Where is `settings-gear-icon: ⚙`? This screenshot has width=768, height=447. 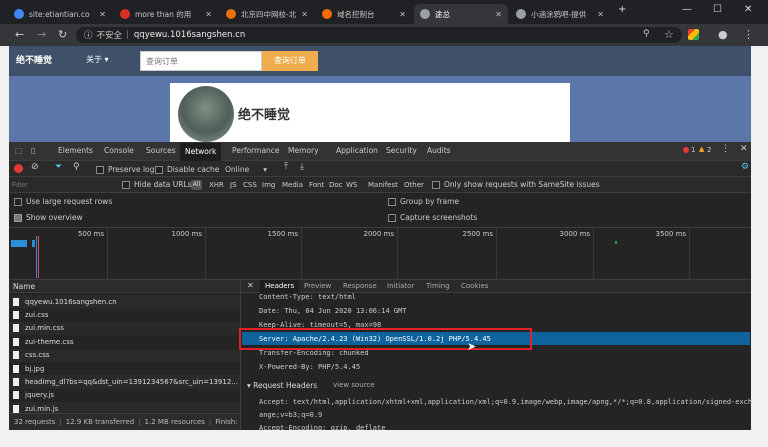 settings-gear-icon: ⚙ is located at coordinates (745, 167).